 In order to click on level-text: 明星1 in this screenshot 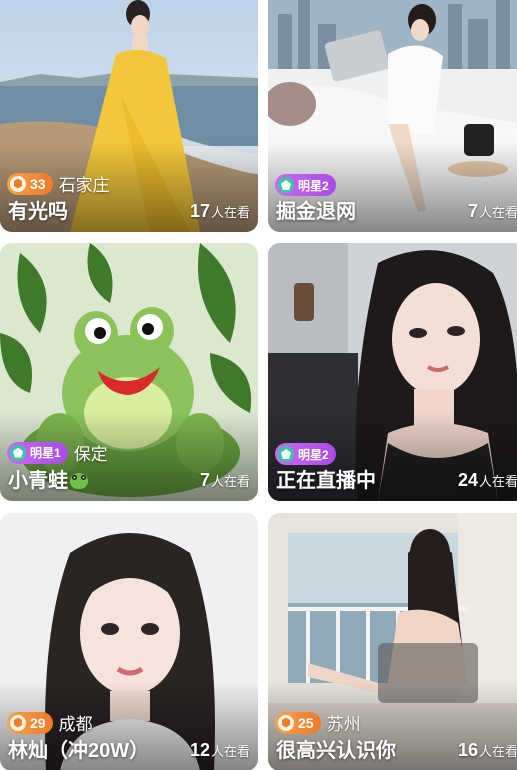, I will do `click(45, 453)`.